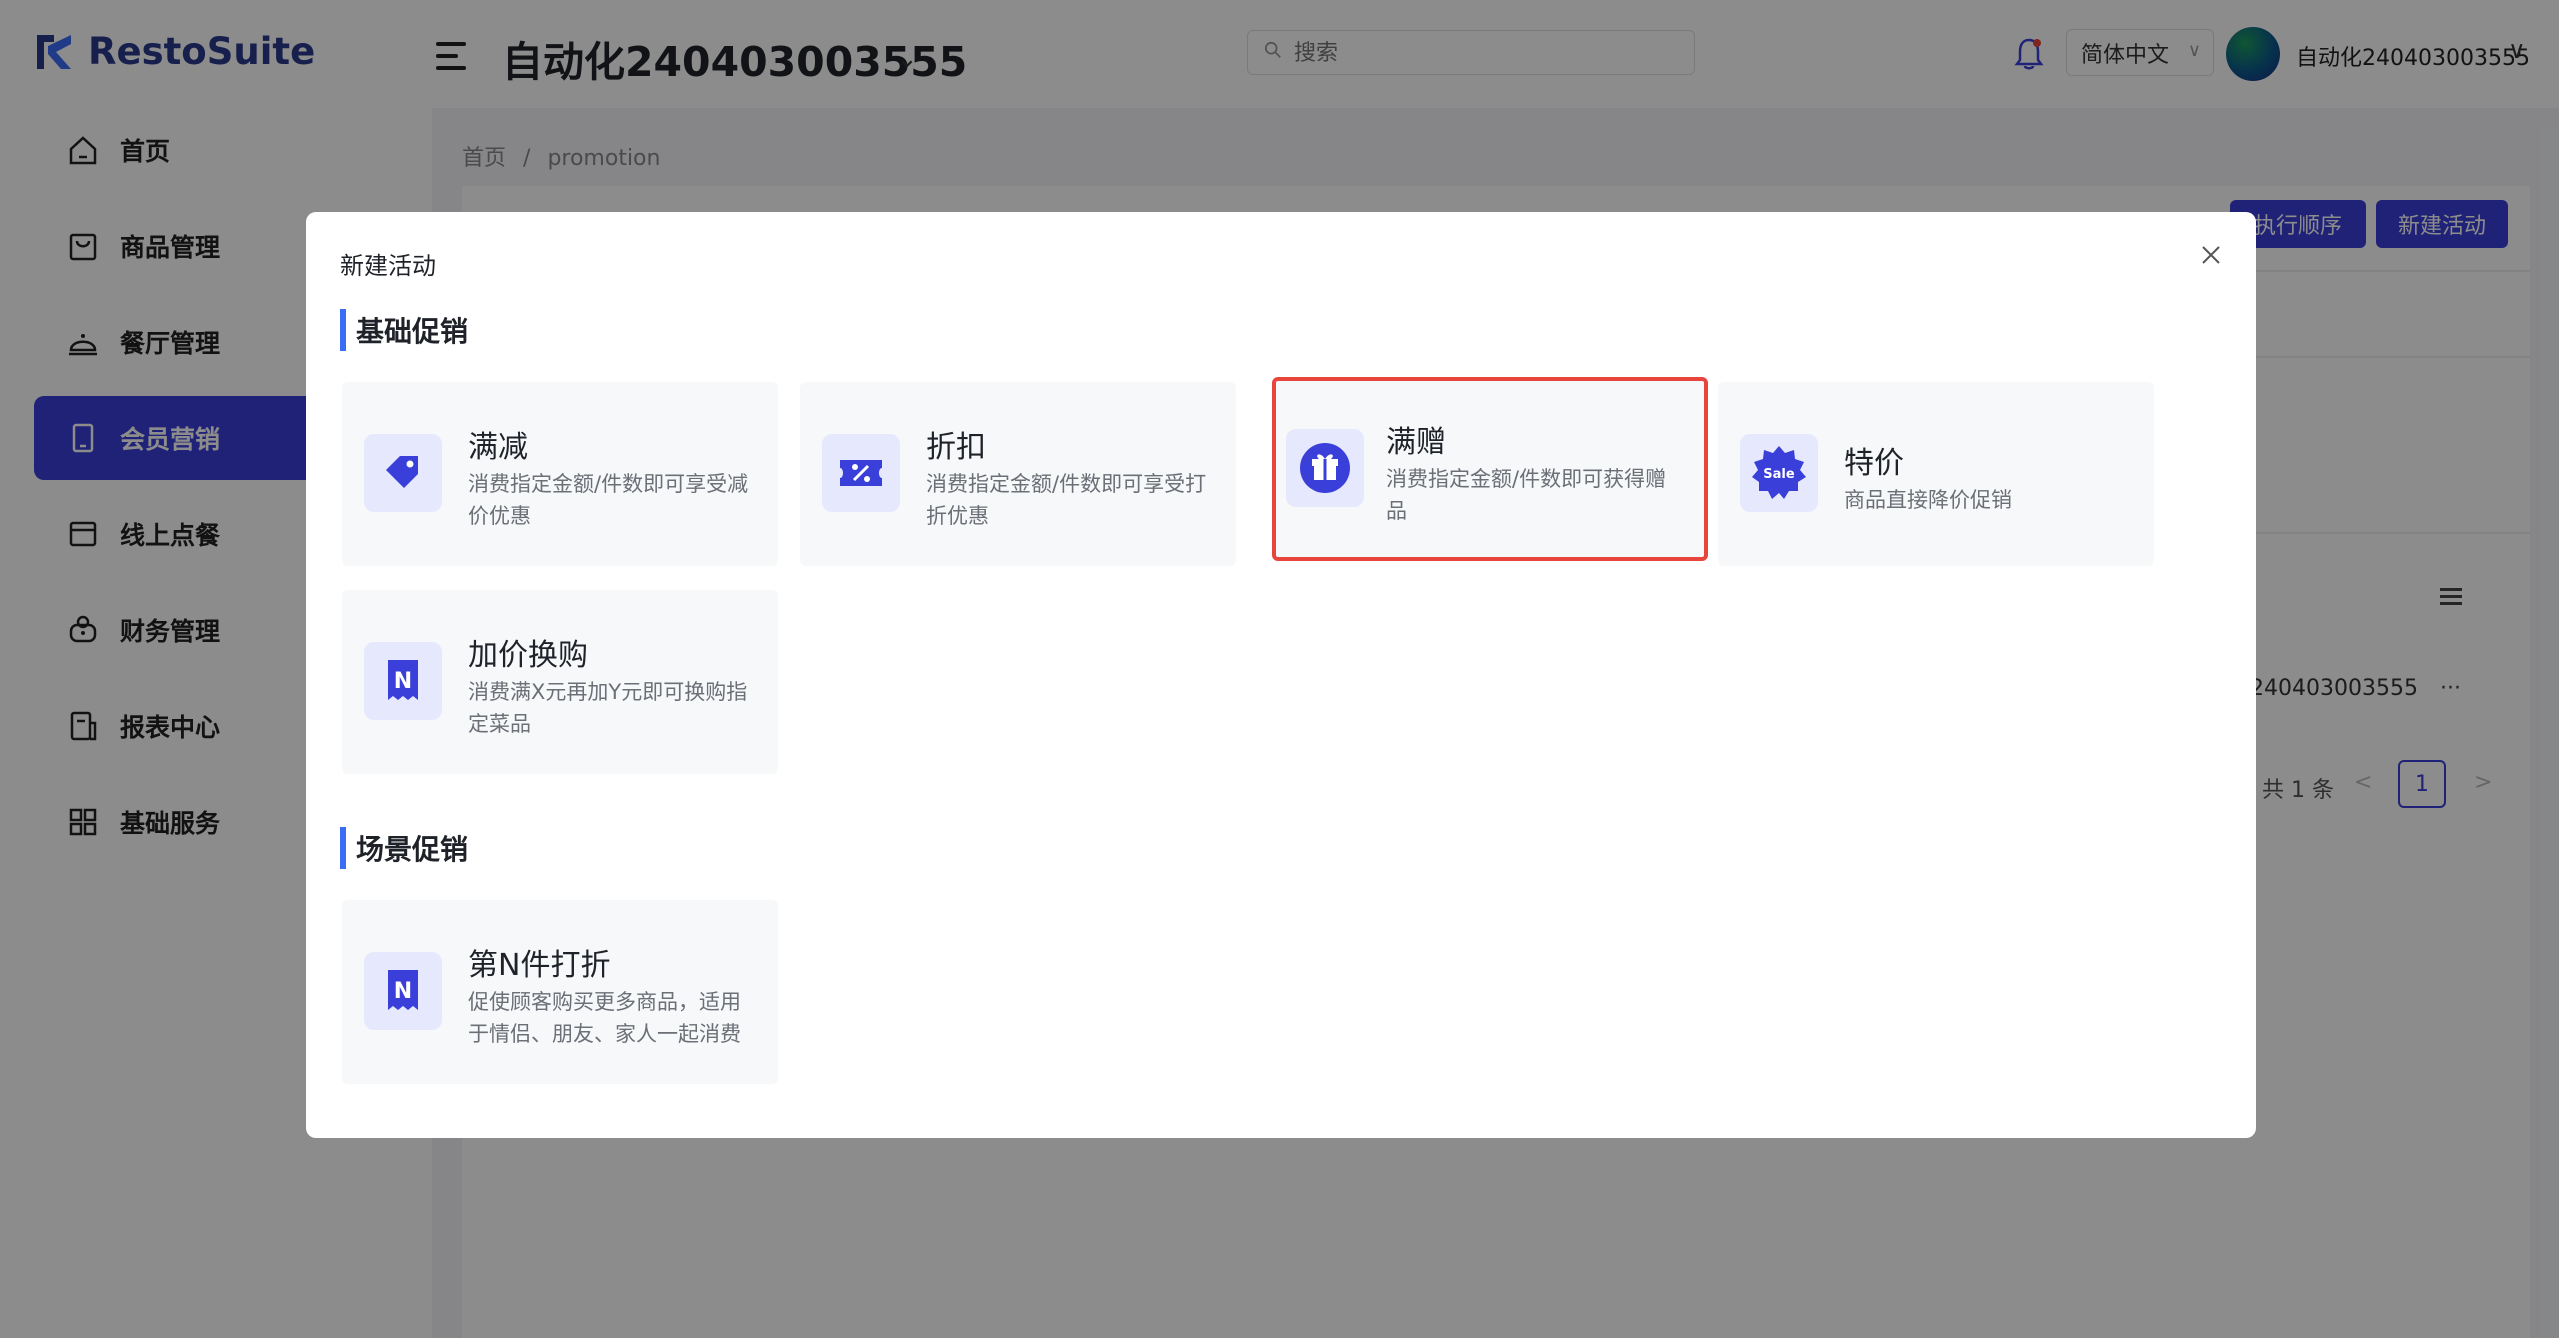  Describe the element at coordinates (1526, 495) in the screenshot. I see `promo-card-desc: 消费指定金额/件数即可获得赠品` at that location.